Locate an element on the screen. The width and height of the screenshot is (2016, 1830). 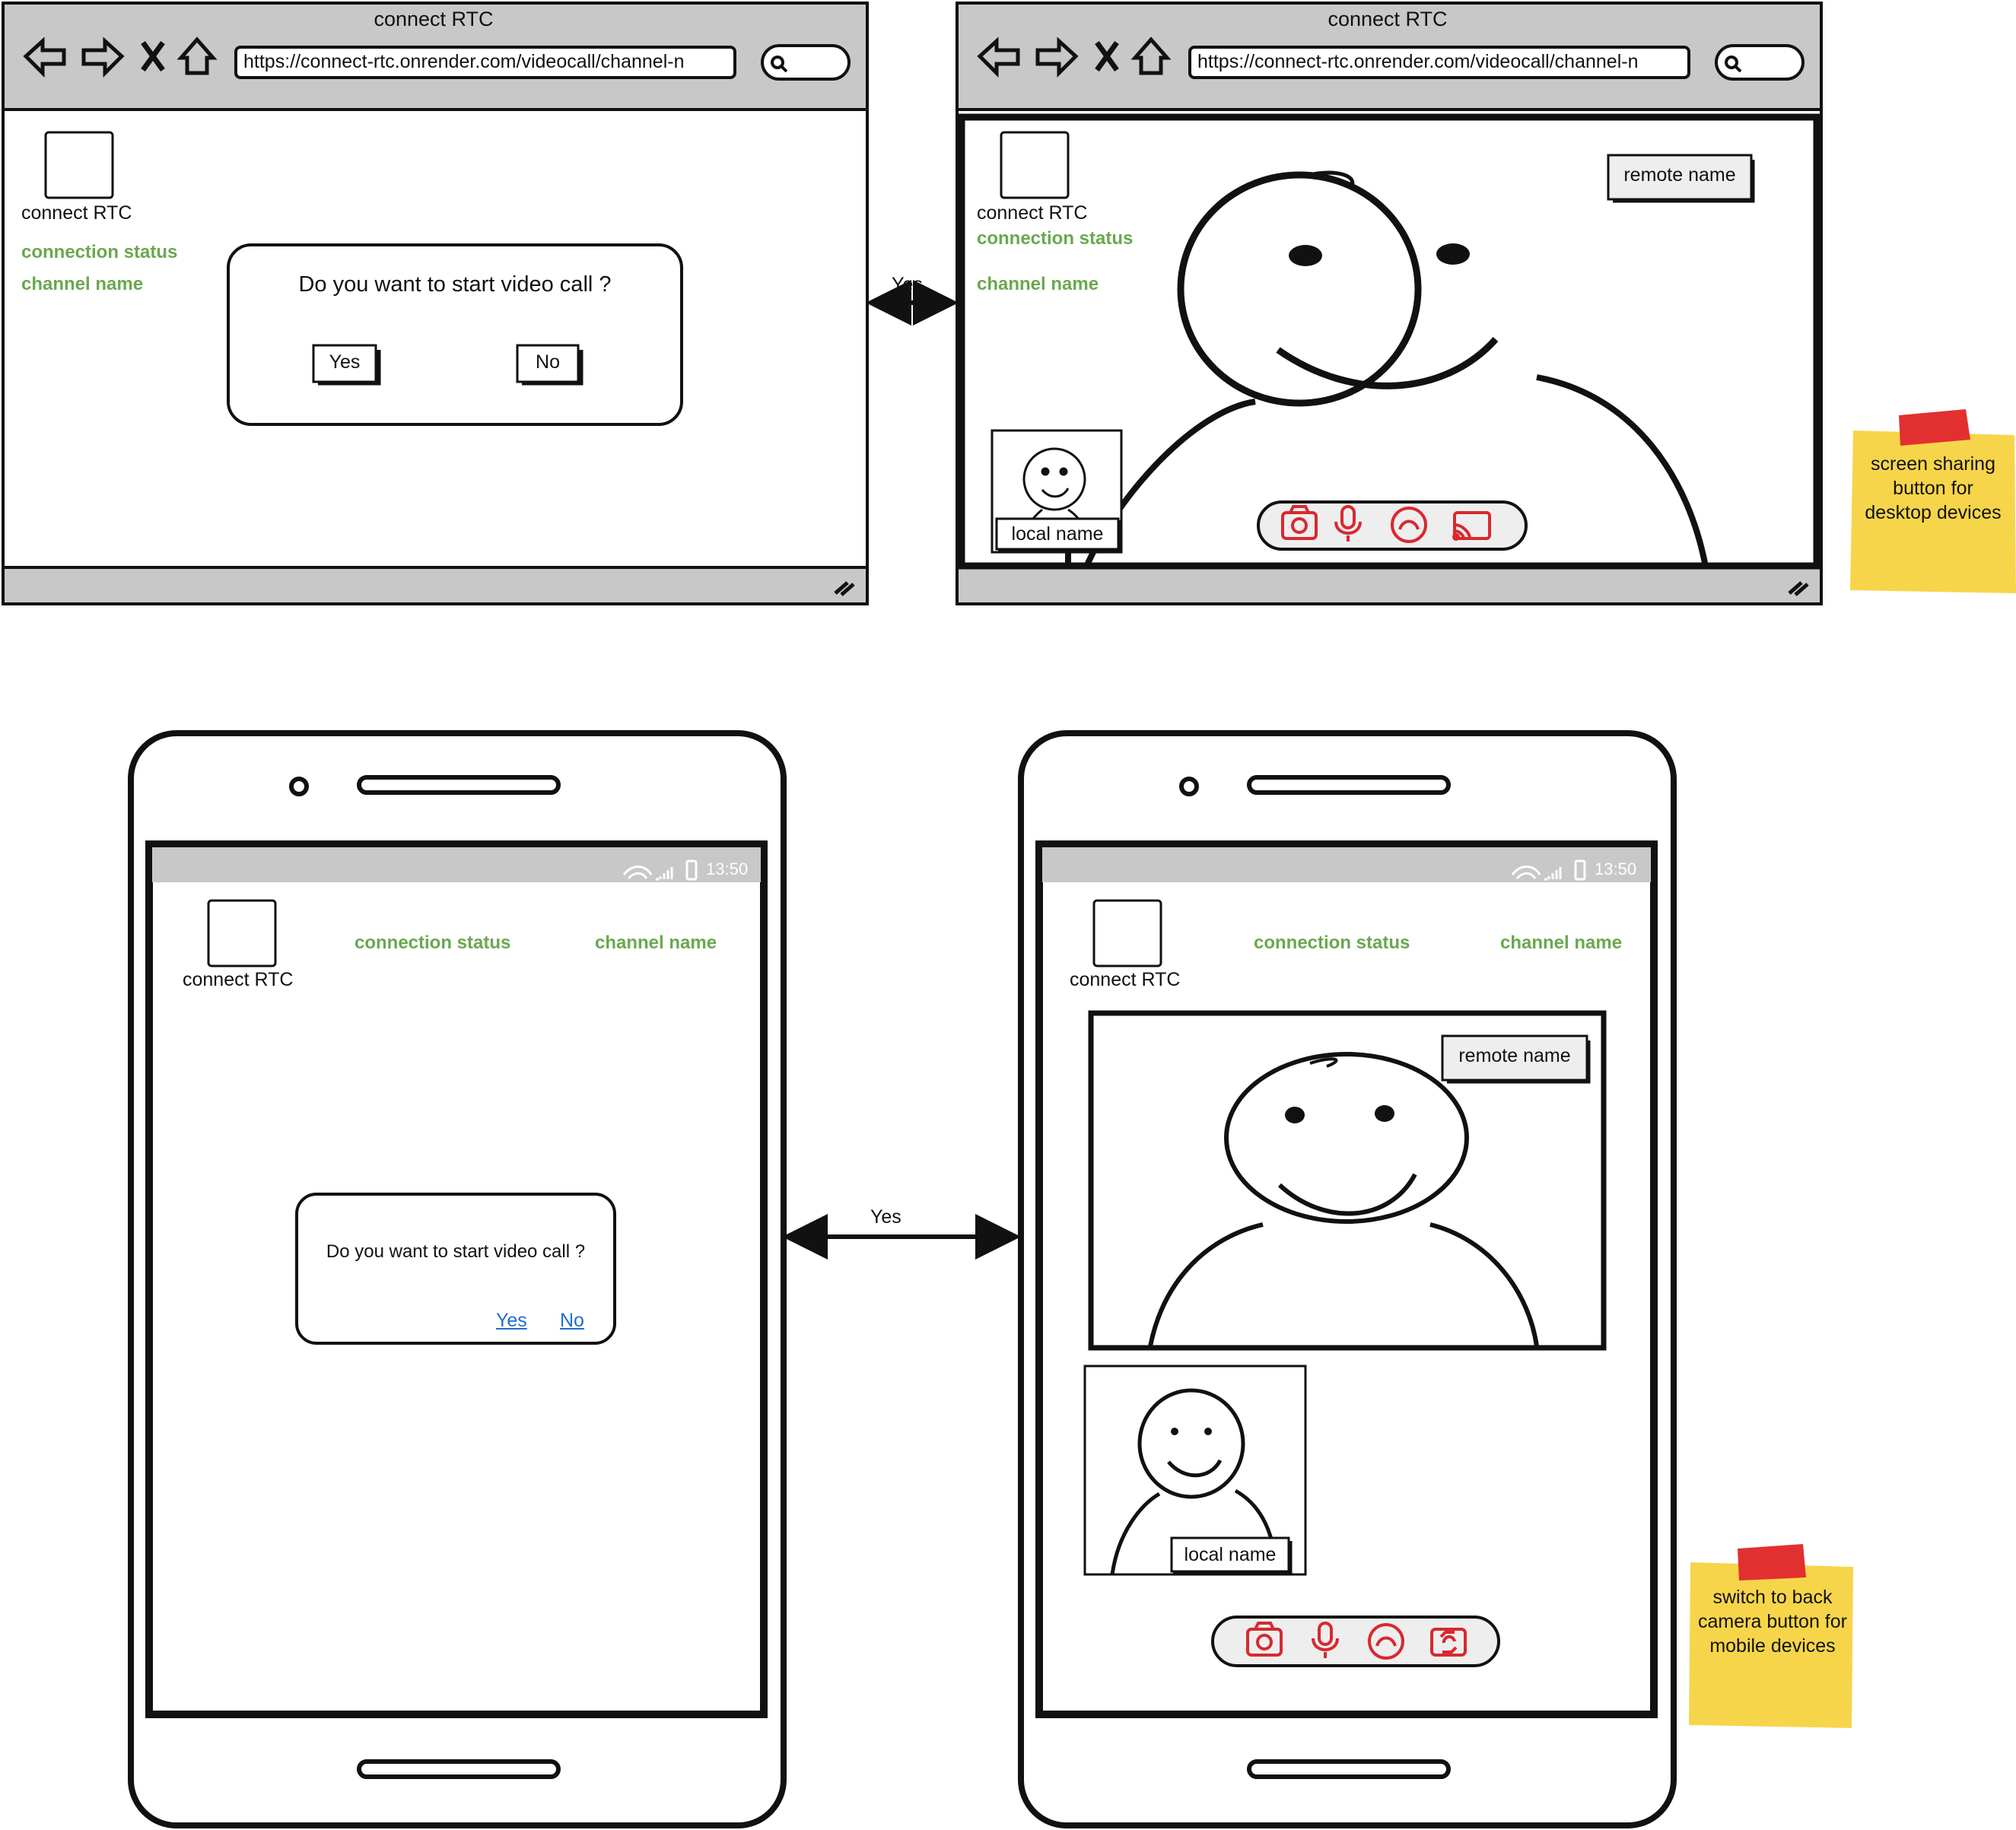
logo-placeholder is located at coordinates (79, 165).